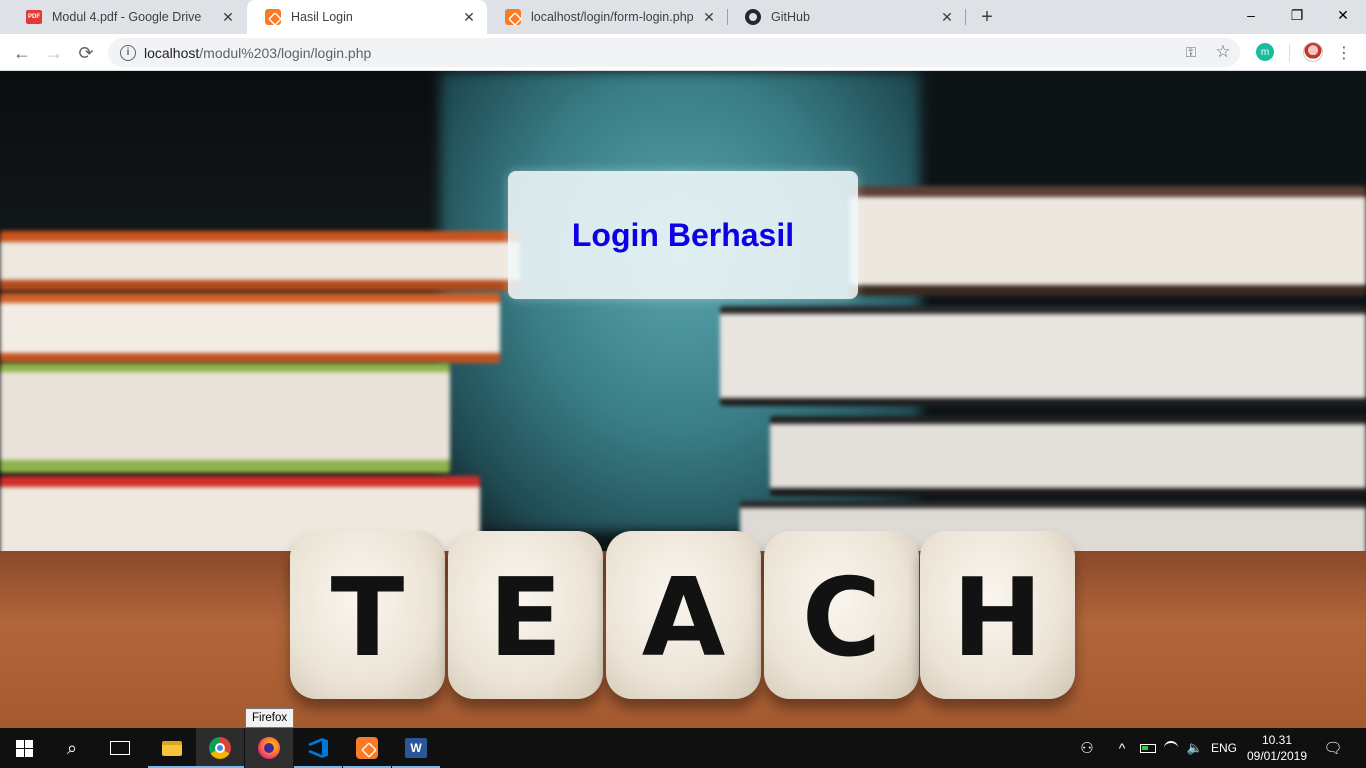  I want to click on die-letter: E, so click(525, 618).